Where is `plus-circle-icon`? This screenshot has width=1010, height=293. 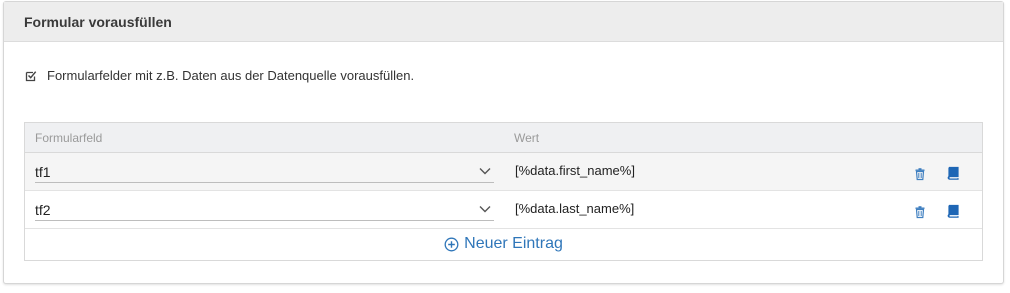
plus-circle-icon is located at coordinates (451, 244).